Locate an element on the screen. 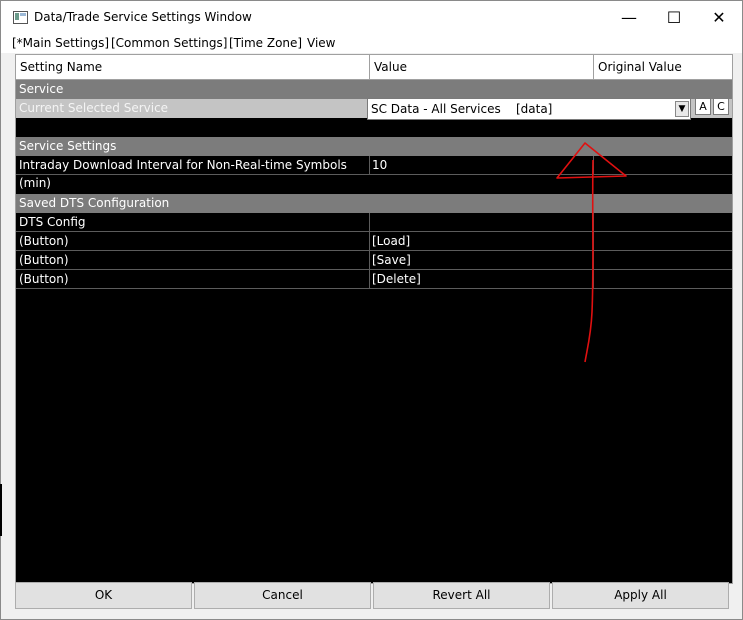 The image size is (743, 620). cancel-button: Cancel is located at coordinates (282, 595).